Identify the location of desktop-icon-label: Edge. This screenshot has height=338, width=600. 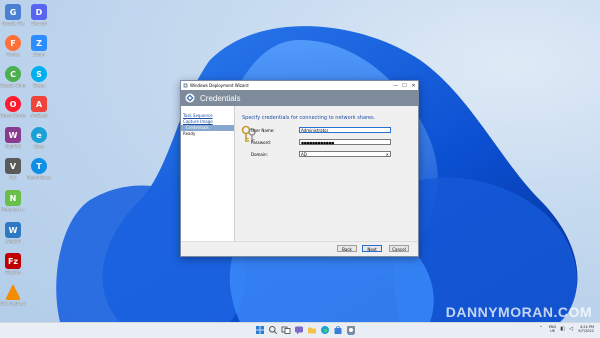
(39, 146).